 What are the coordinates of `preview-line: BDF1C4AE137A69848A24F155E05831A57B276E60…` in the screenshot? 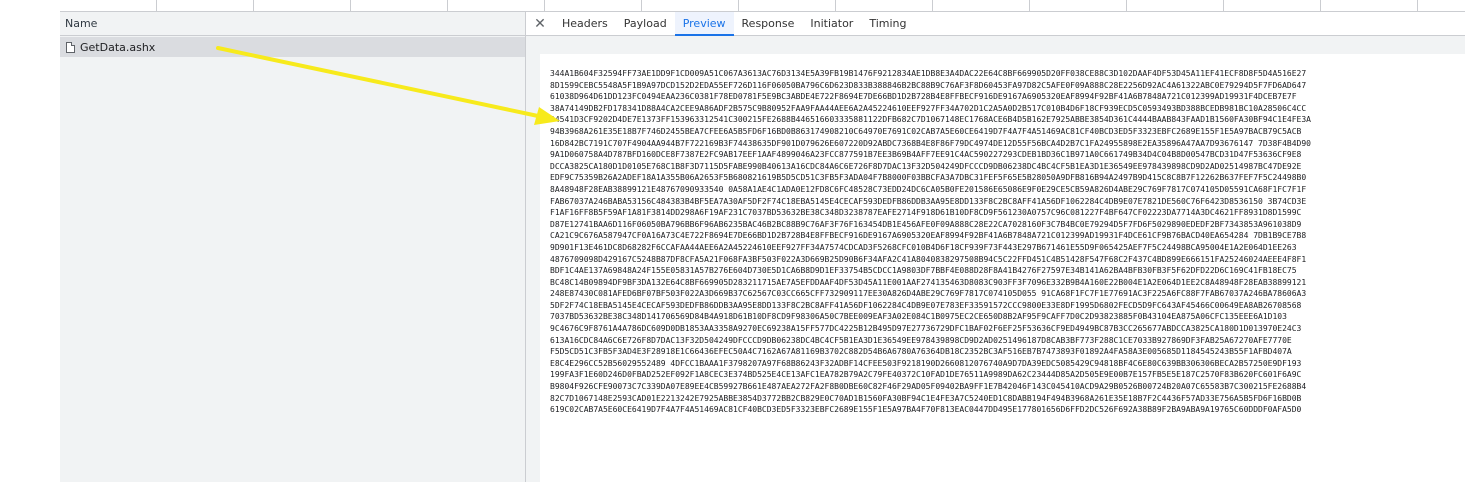 It's located at (923, 271).